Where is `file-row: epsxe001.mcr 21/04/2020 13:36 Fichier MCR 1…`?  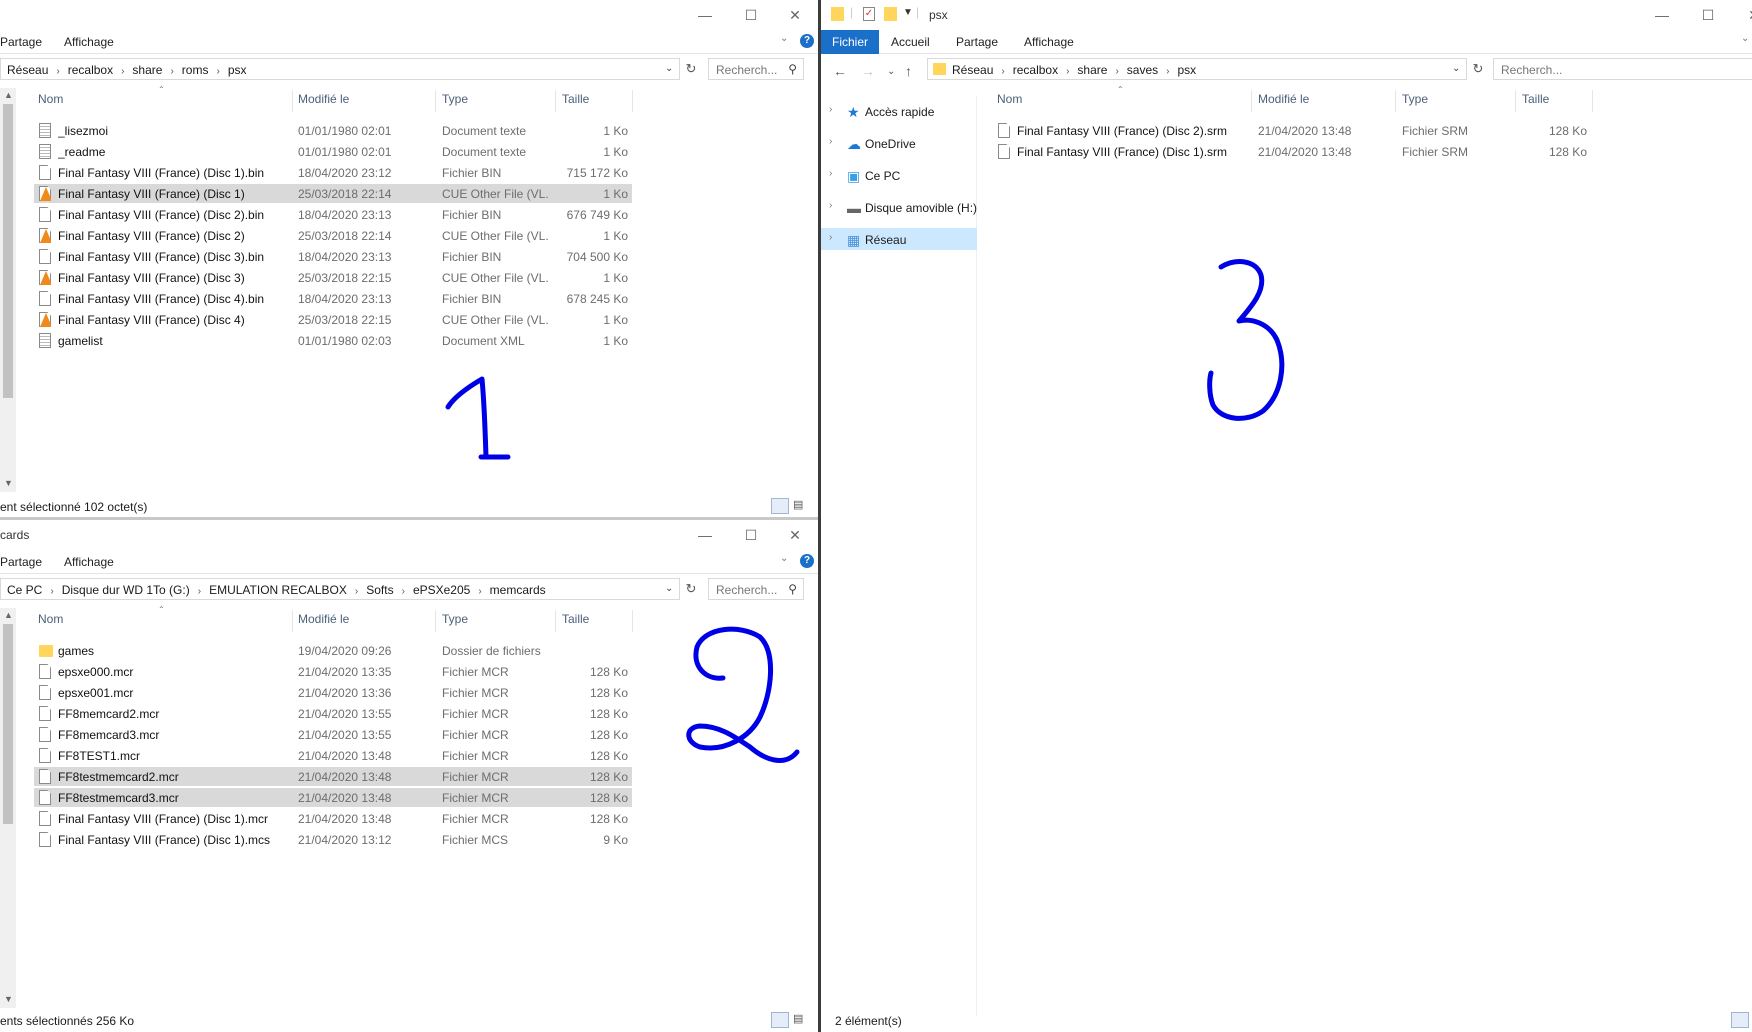 file-row: epsxe001.mcr 21/04/2020 13:36 Fichier MCR 1… is located at coordinates (333, 692).